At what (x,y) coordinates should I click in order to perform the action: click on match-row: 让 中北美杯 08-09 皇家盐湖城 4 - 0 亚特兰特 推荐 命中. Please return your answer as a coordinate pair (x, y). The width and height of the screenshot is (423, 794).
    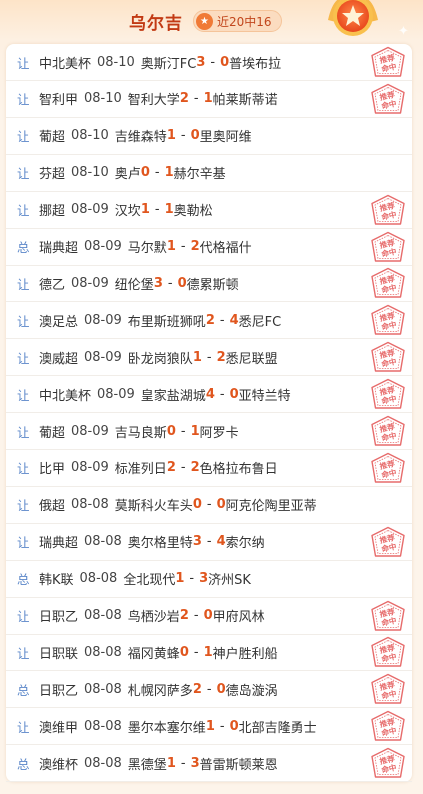
    Looking at the image, I should click on (209, 395).